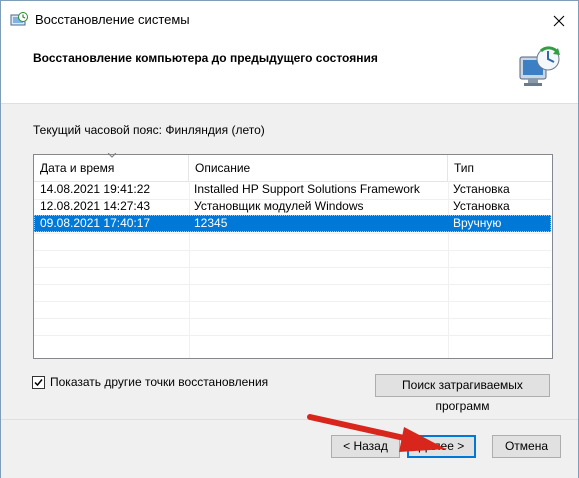 The height and width of the screenshot is (478, 579). I want to click on show-more-label: Показать другие точки восстановления, so click(159, 382).